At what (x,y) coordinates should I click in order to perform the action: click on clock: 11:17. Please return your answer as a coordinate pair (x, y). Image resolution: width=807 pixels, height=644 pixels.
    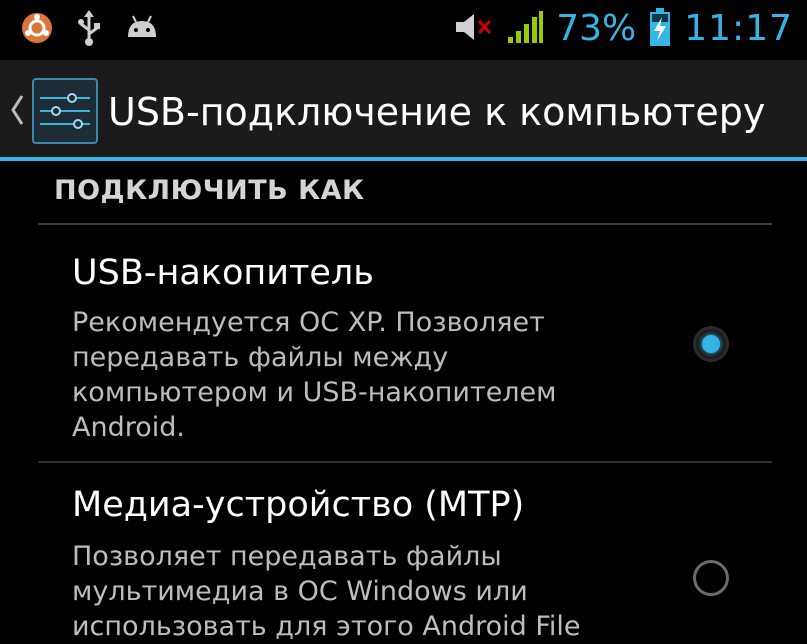
    Looking at the image, I should click on (738, 28).